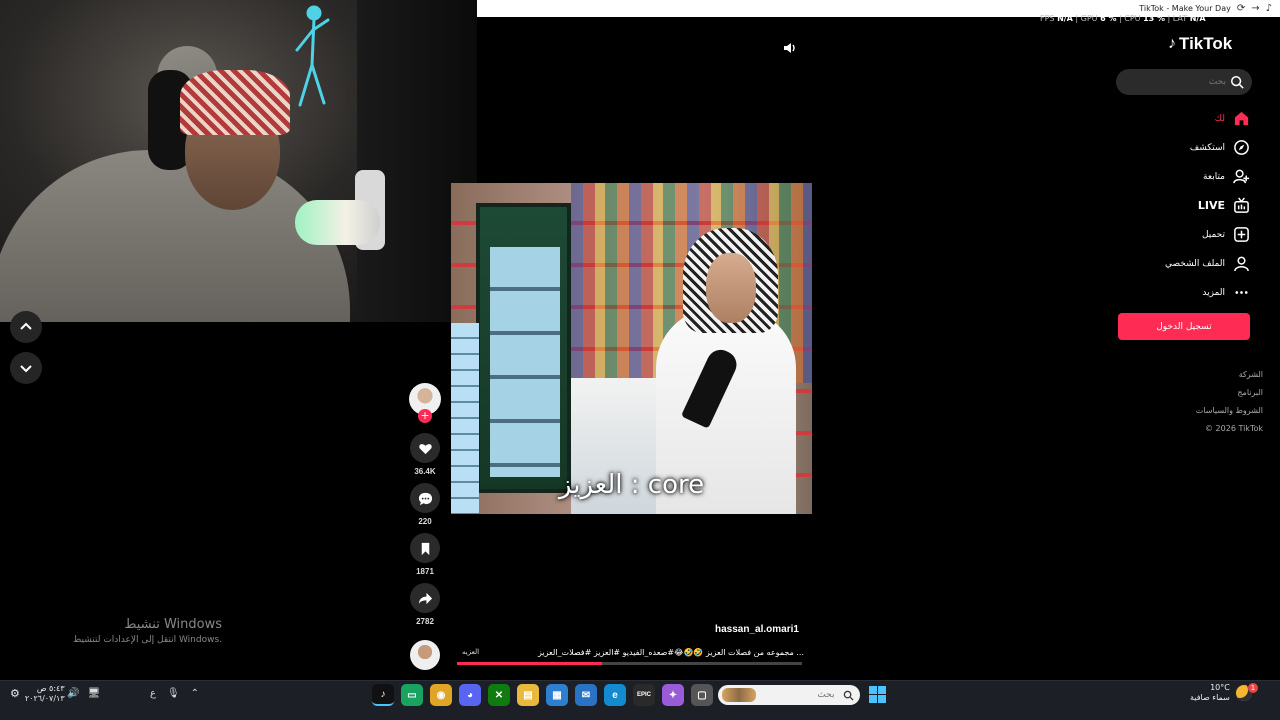  I want to click on browser-tab-title: TikTok - Make Your Day, so click(1185, 8).